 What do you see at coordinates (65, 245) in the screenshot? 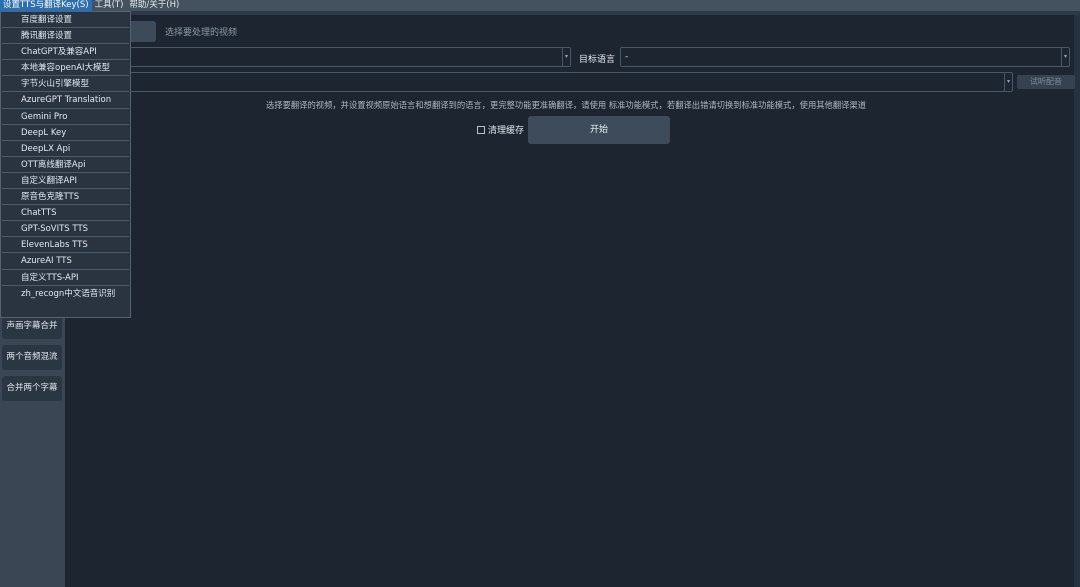
I see `menu-item-elevenlabs-tts: ElevenLabs TTS` at bounding box center [65, 245].